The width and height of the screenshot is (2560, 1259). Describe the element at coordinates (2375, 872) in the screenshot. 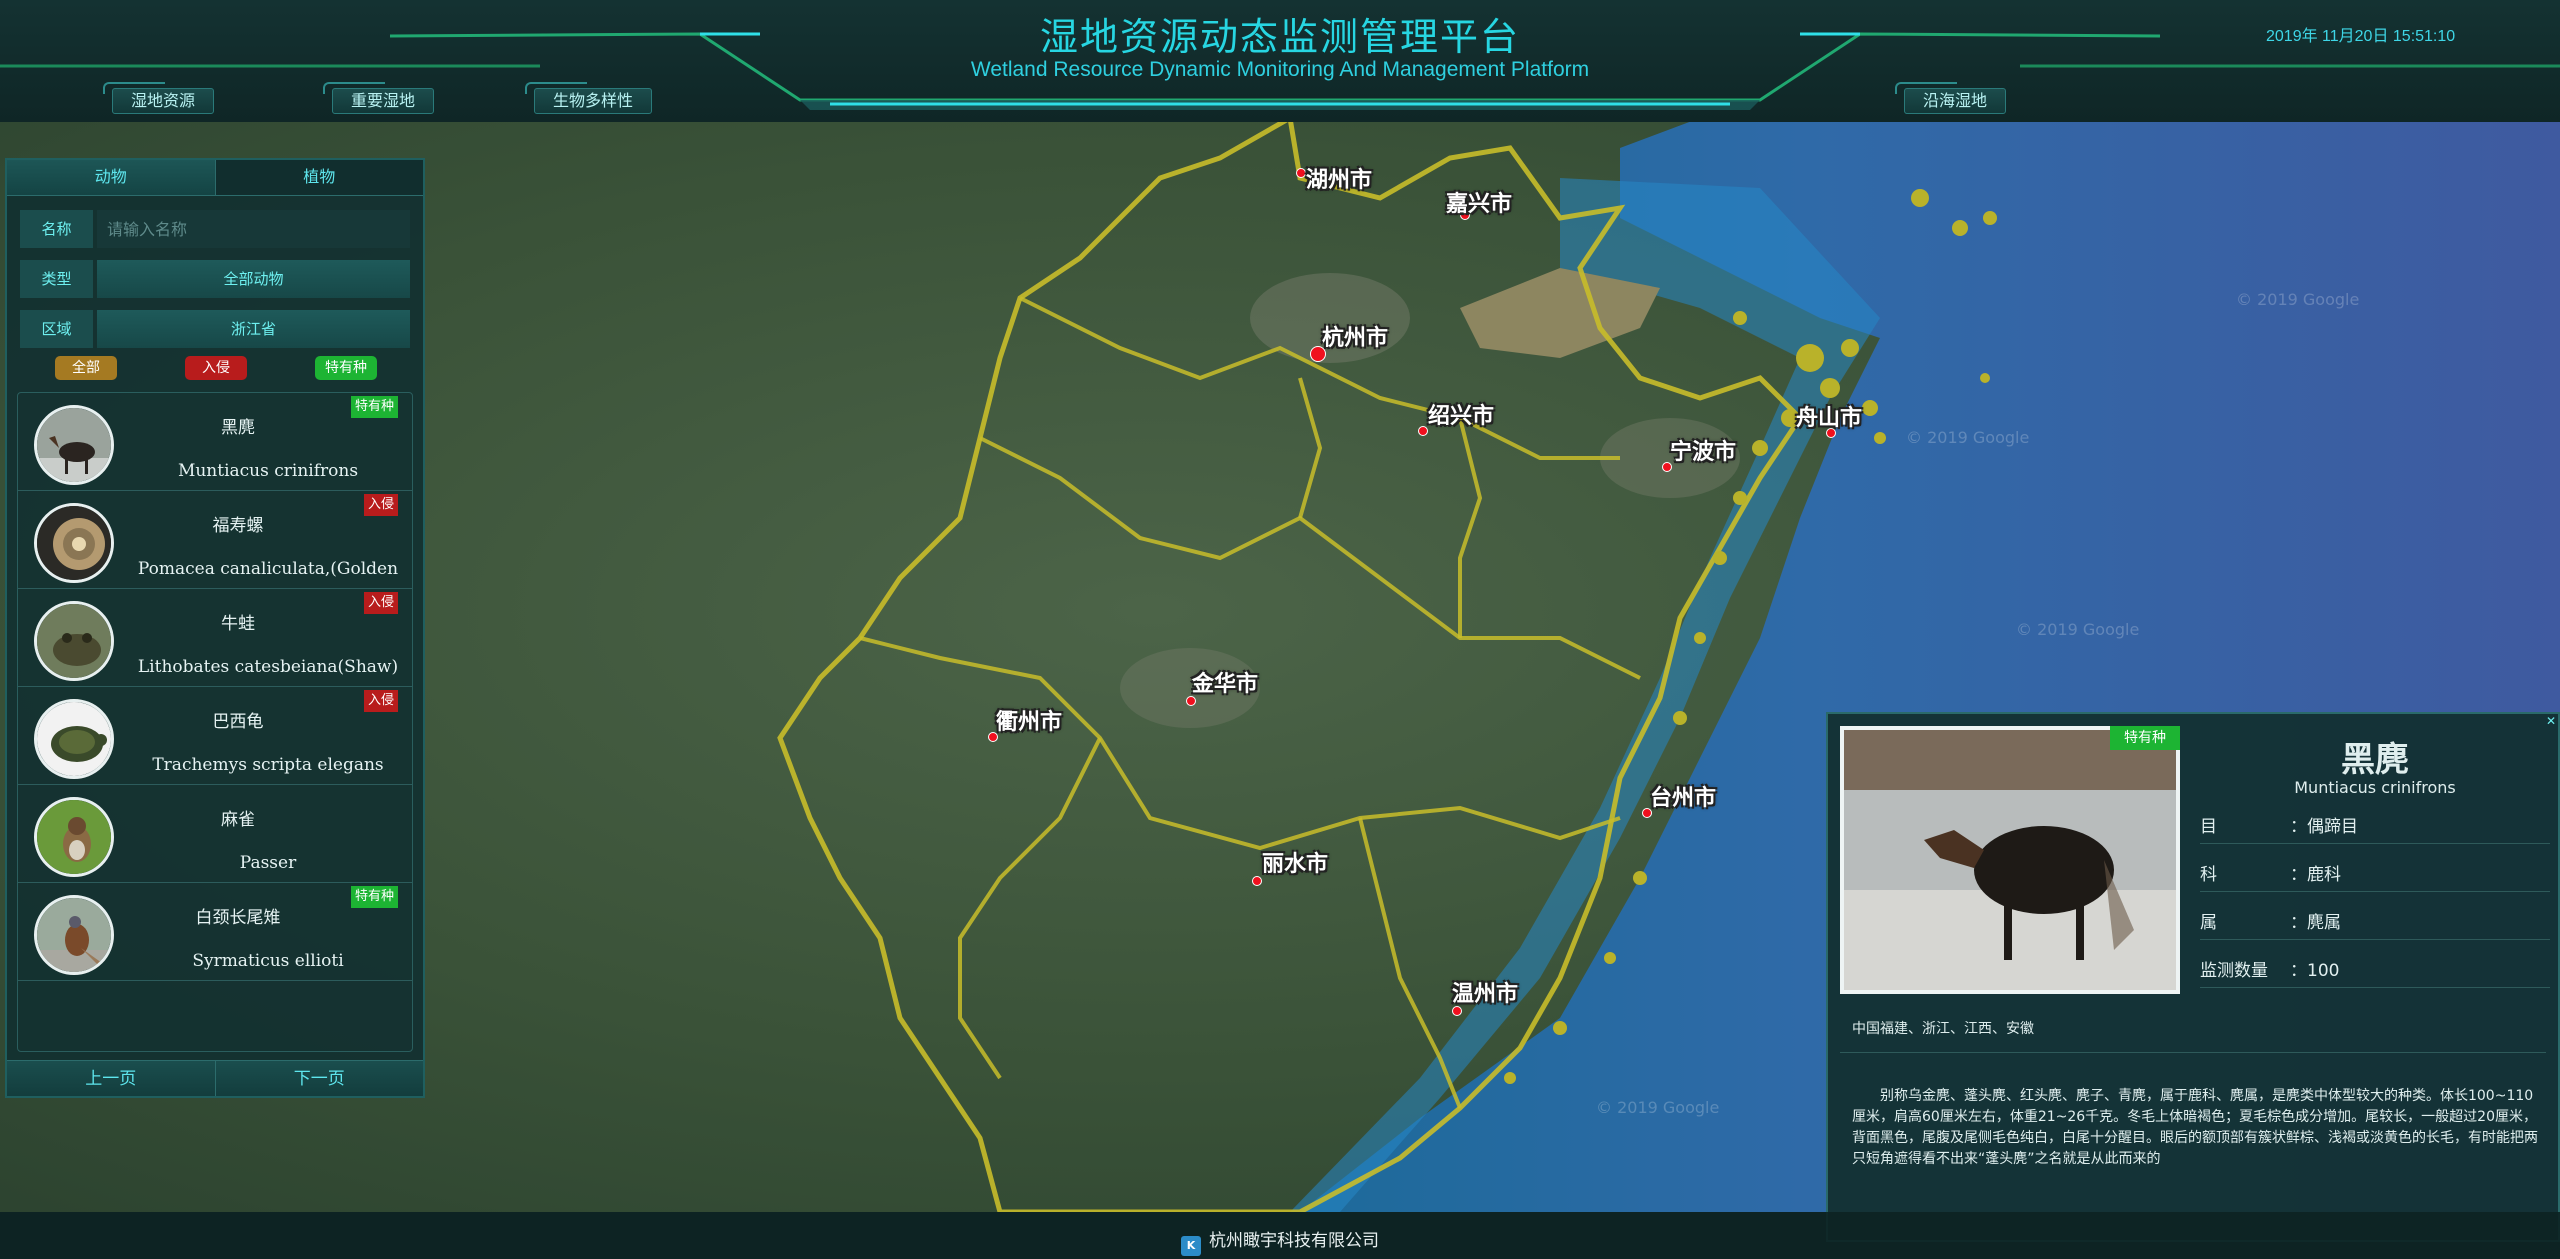

I see `detail-family-row: 科 ：鹿科` at that location.